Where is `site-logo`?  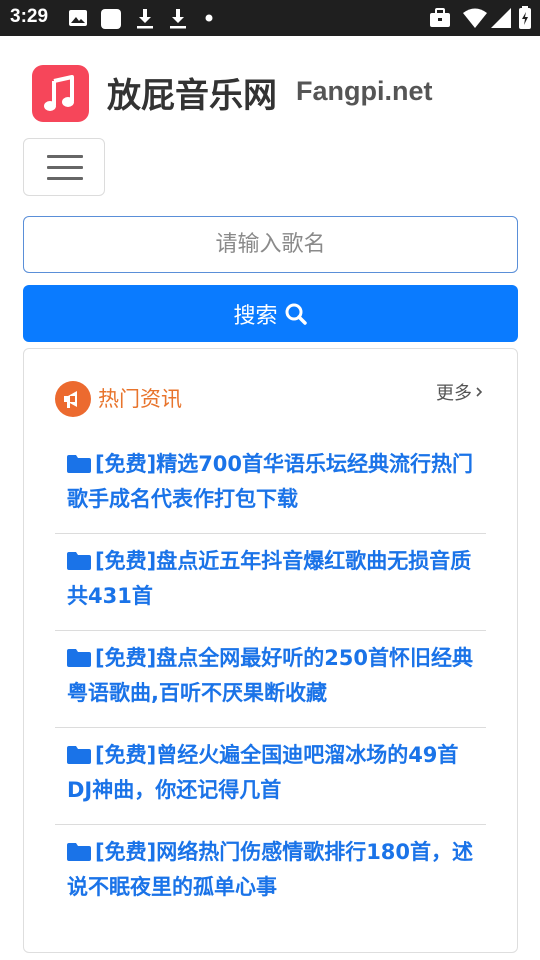
site-logo is located at coordinates (60, 93).